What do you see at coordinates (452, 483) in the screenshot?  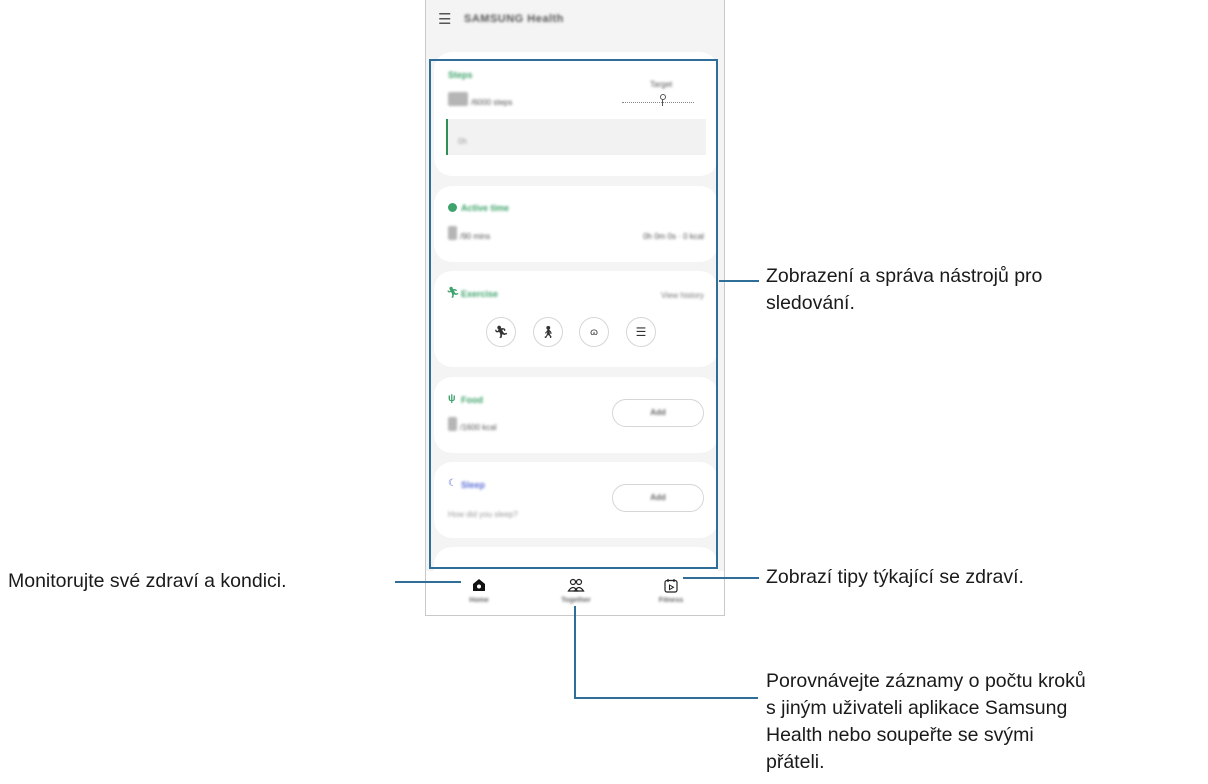 I see `moon-icon: ☾` at bounding box center [452, 483].